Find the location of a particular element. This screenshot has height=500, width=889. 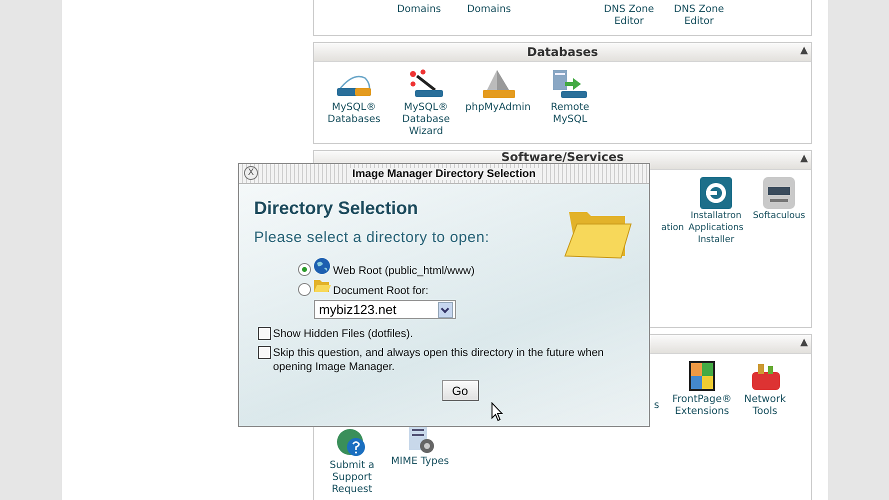

app-link: Network Tools is located at coordinates (765, 406).